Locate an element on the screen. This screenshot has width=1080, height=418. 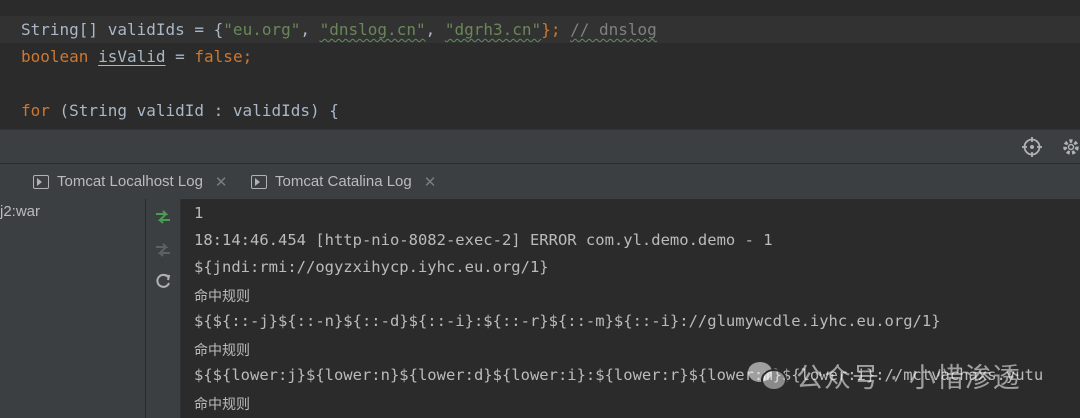
tool-window-header is located at coordinates (540, 146).